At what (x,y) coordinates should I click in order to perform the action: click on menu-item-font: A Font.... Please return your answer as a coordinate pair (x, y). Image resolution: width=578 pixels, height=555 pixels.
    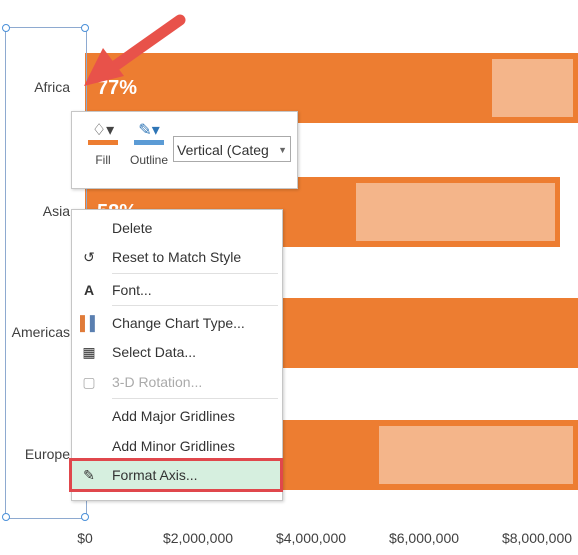
    Looking at the image, I should click on (176, 290).